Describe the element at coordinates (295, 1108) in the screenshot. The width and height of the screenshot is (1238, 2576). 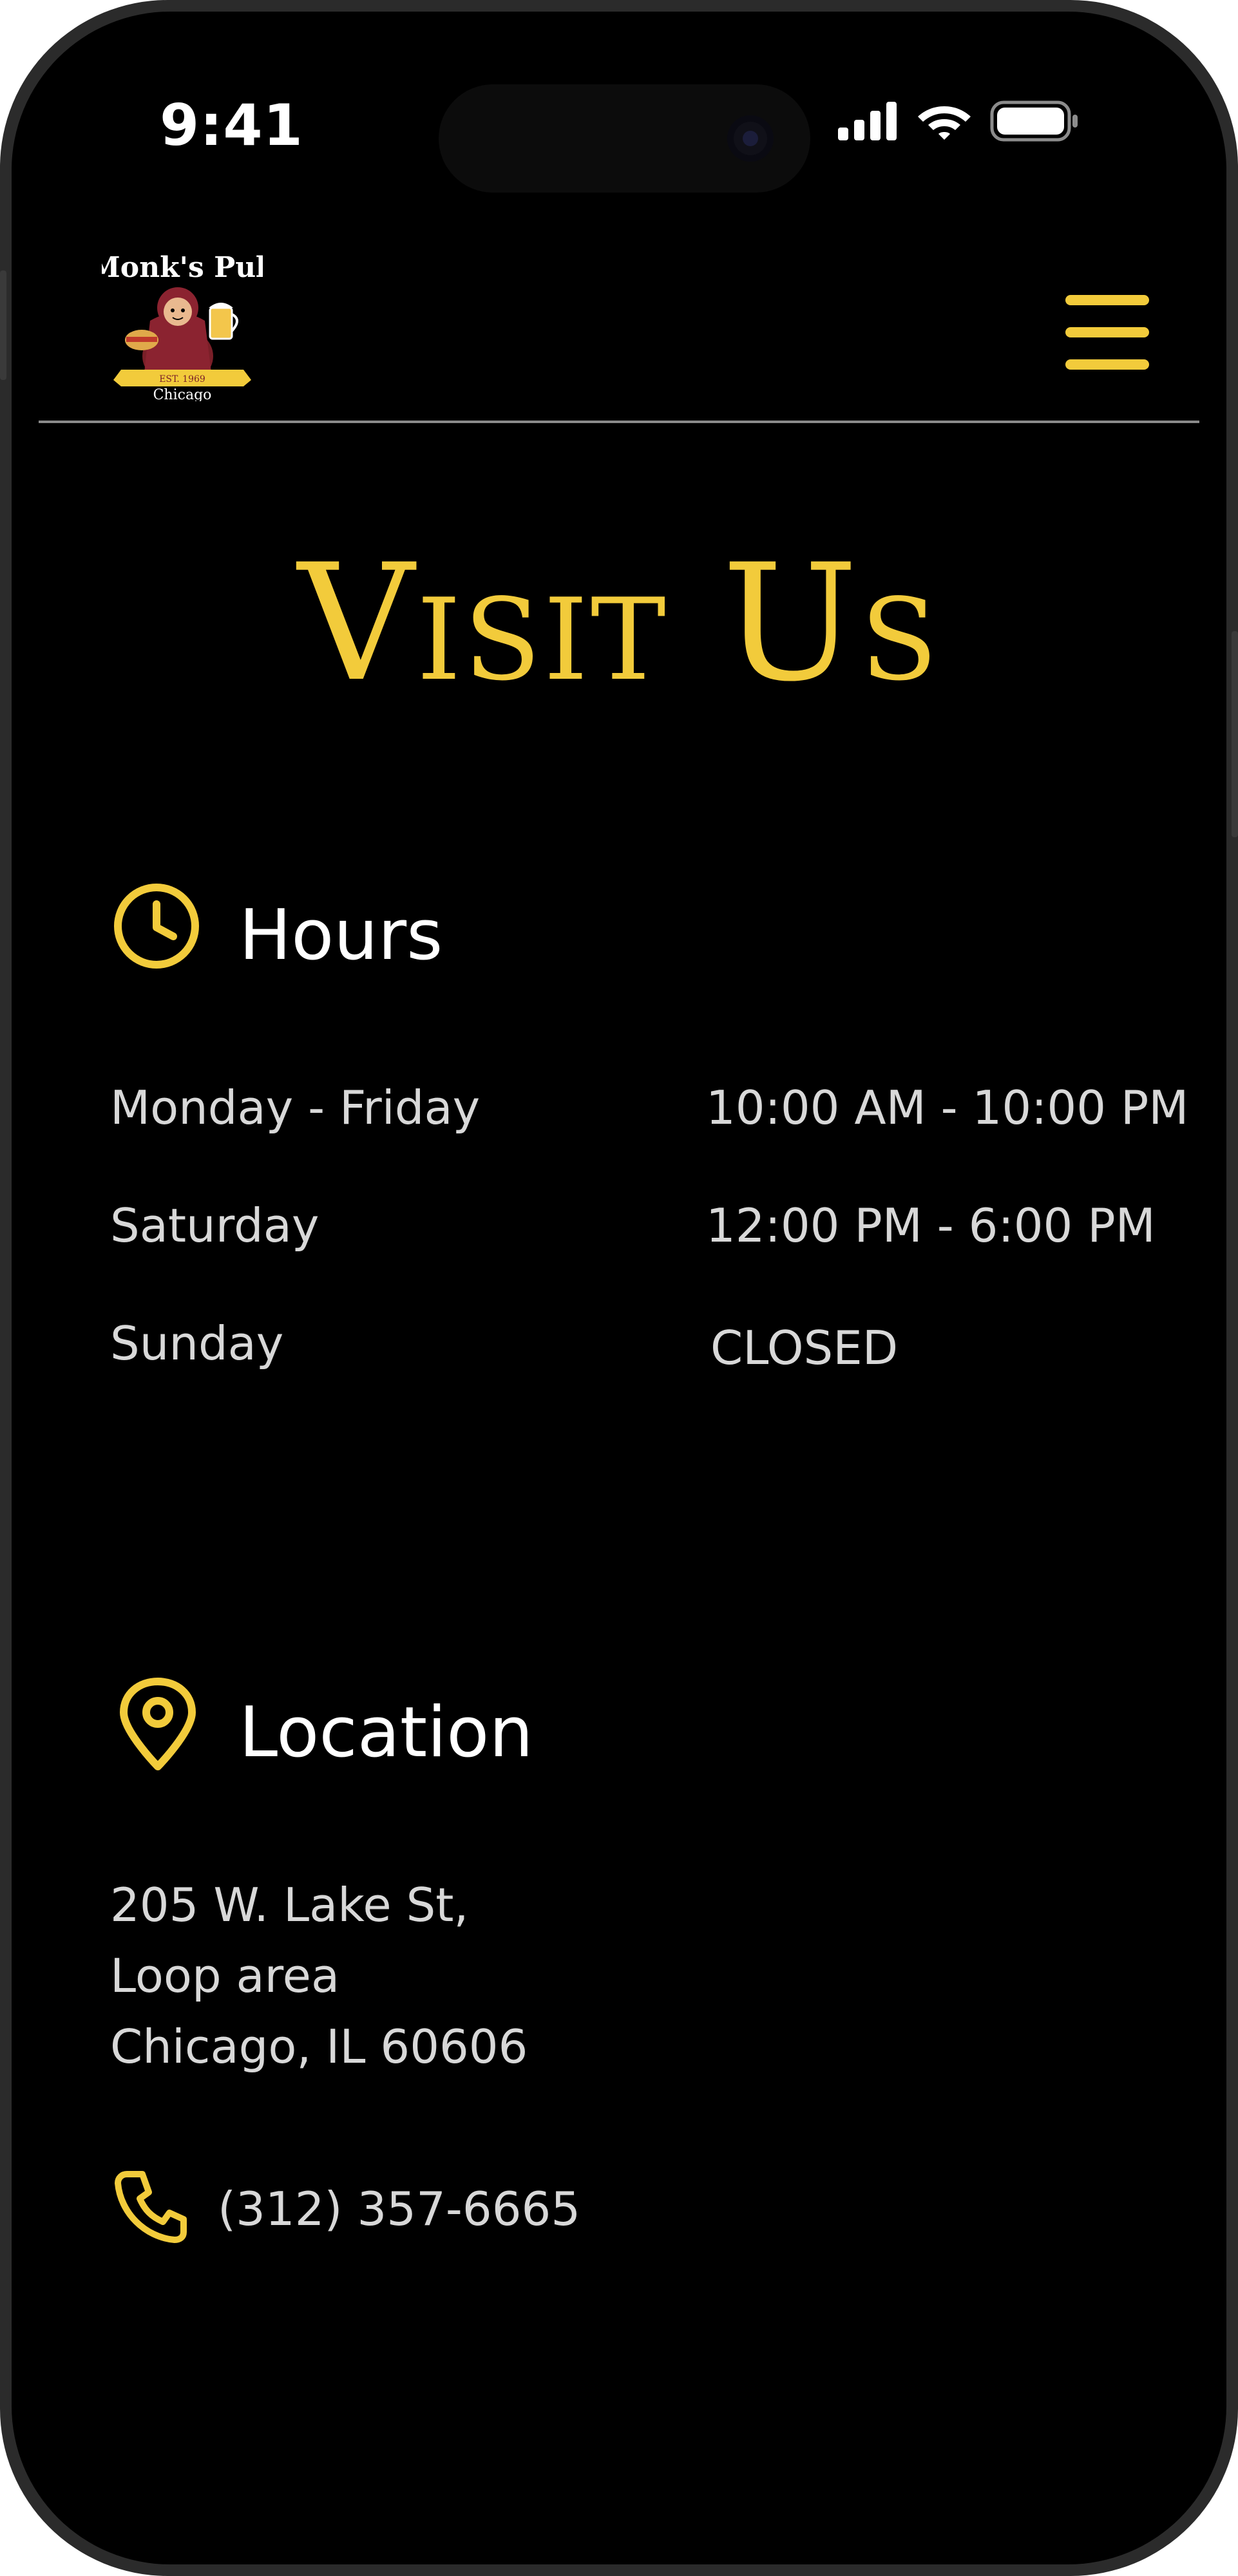
I see `hours-day: Monday - Friday` at that location.